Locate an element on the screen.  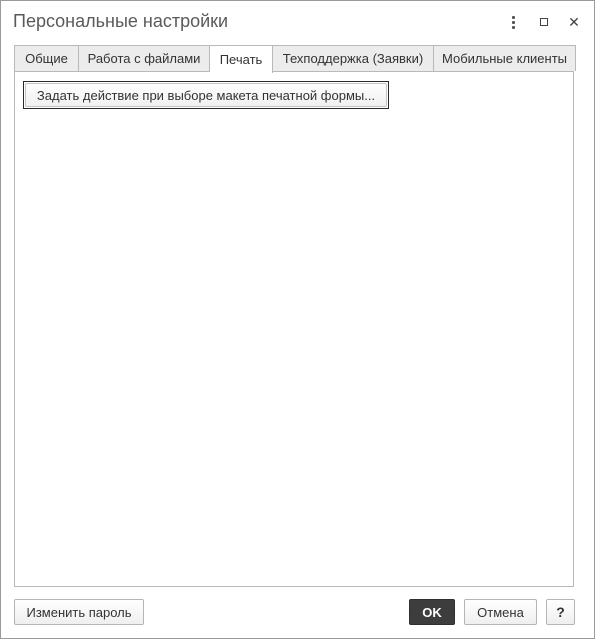
tab-label: Печать is located at coordinates (241, 59).